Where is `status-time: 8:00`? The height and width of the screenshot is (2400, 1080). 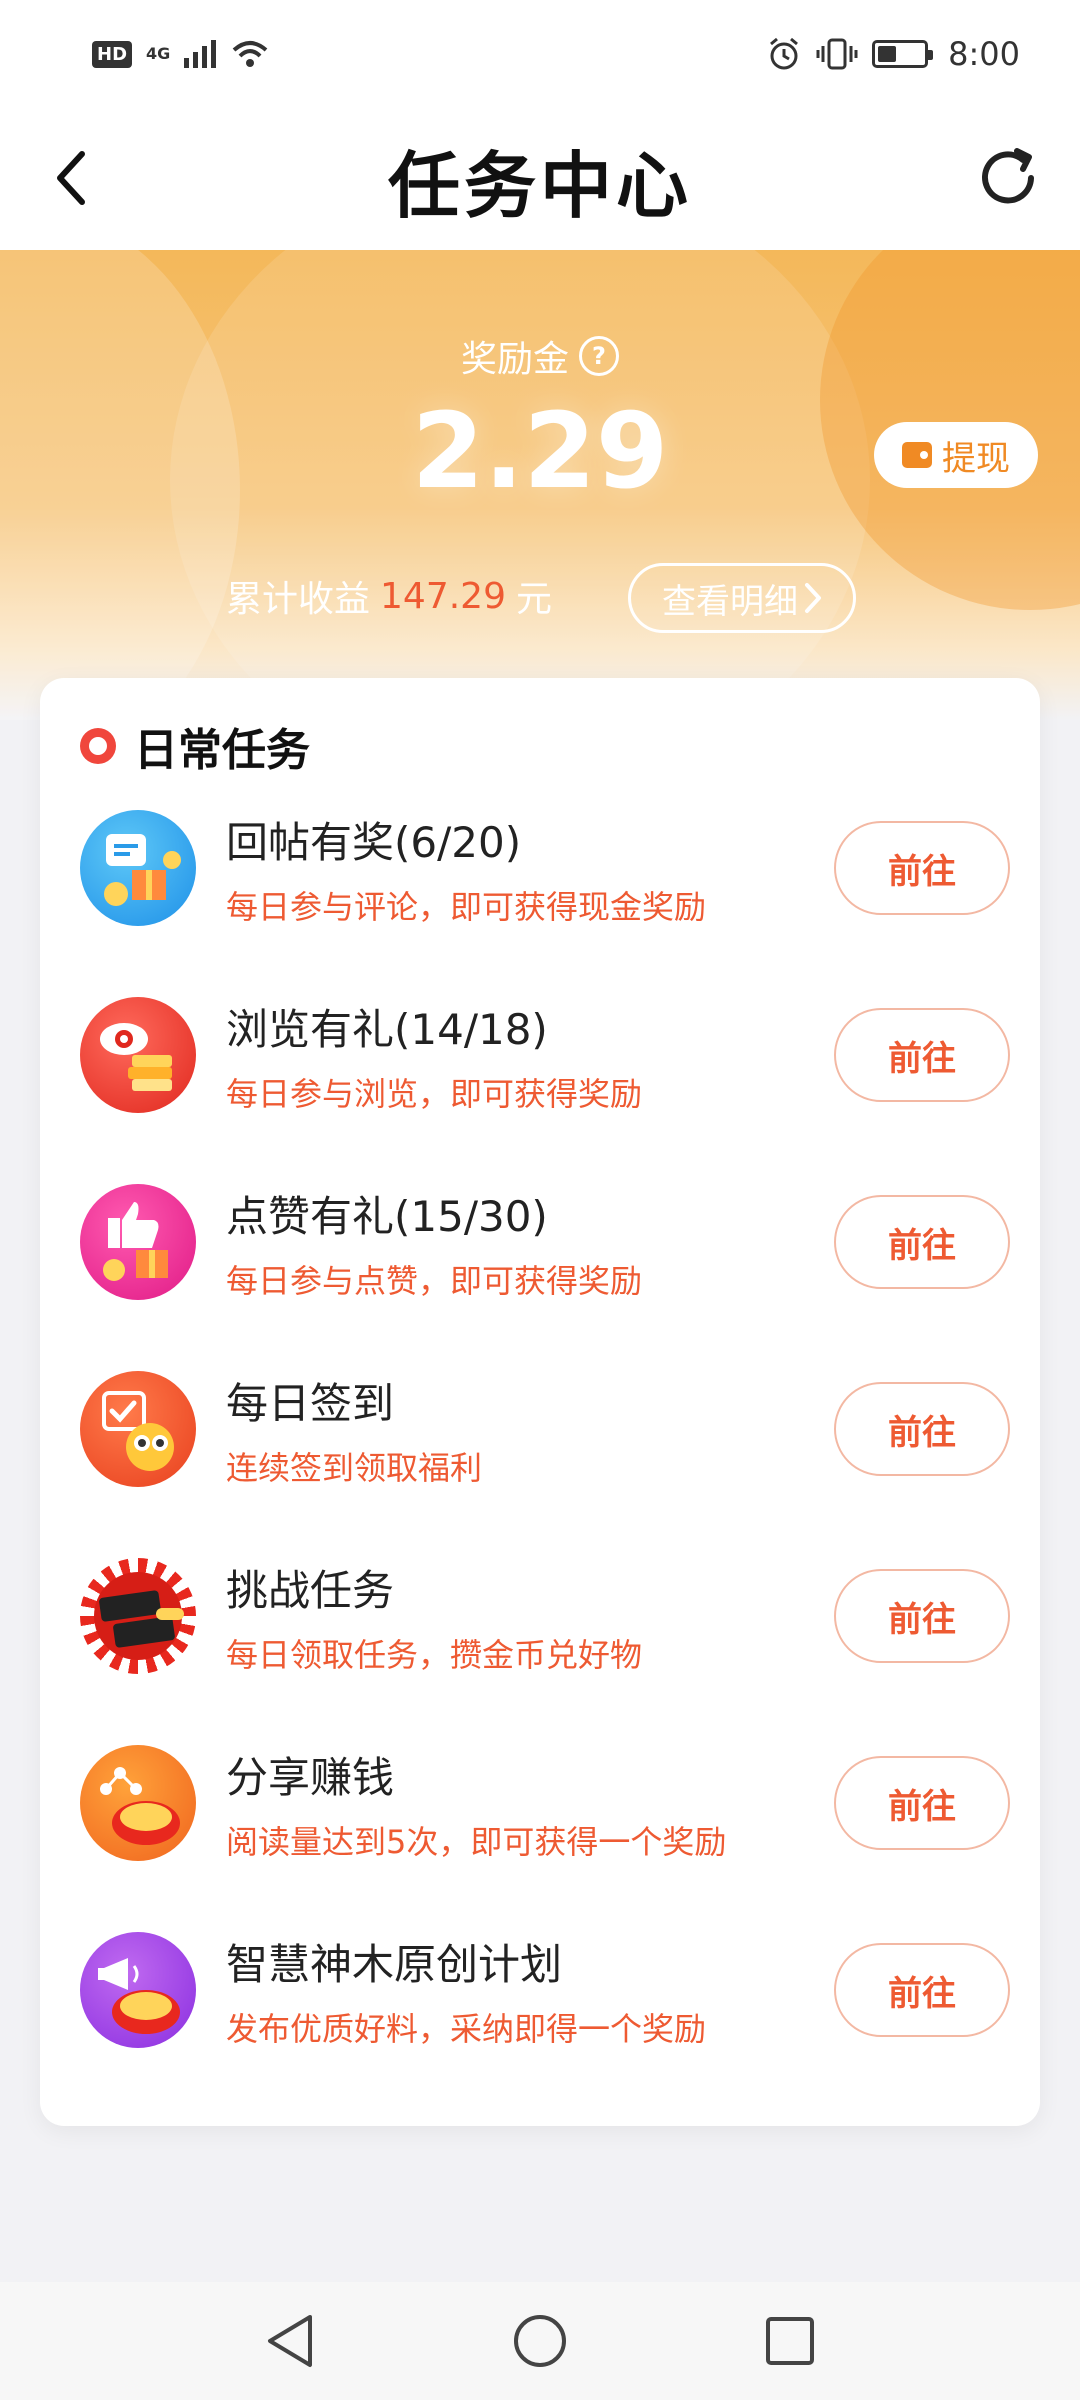 status-time: 8:00 is located at coordinates (984, 54).